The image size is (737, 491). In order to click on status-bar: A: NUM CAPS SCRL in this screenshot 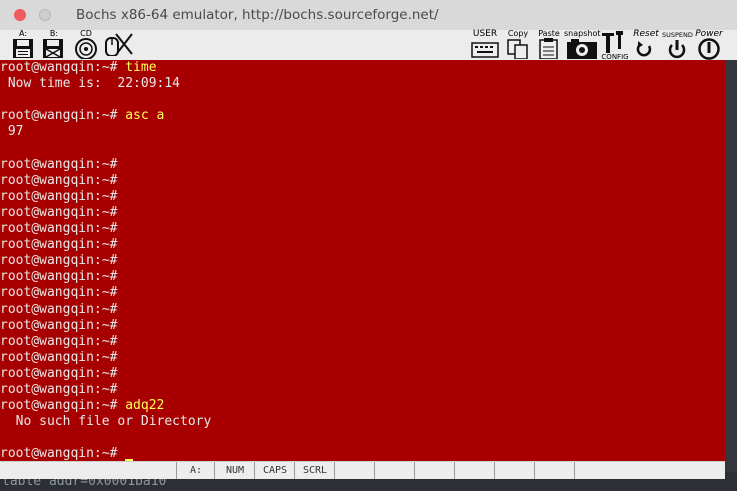, I will do `click(362, 470)`.